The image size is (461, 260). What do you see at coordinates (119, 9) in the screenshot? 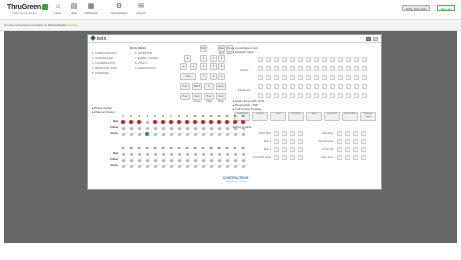
I see `nav-administration: ⚙ Administration` at bounding box center [119, 9].